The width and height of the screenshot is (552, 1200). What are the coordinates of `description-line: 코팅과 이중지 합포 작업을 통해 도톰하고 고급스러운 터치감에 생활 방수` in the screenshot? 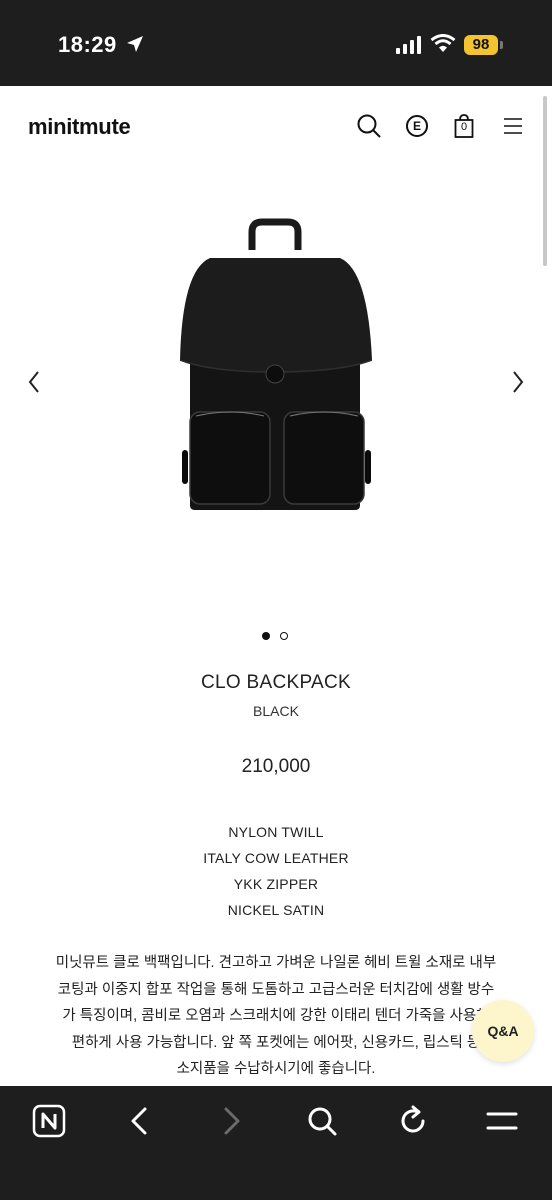 It's located at (276, 989).